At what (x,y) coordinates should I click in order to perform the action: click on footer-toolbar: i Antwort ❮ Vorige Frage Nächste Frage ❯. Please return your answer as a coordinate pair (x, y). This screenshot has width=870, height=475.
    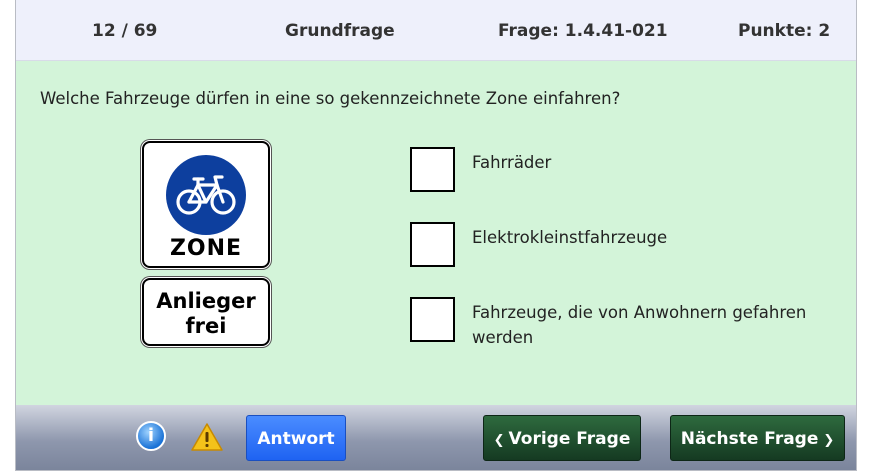
    Looking at the image, I should click on (436, 437).